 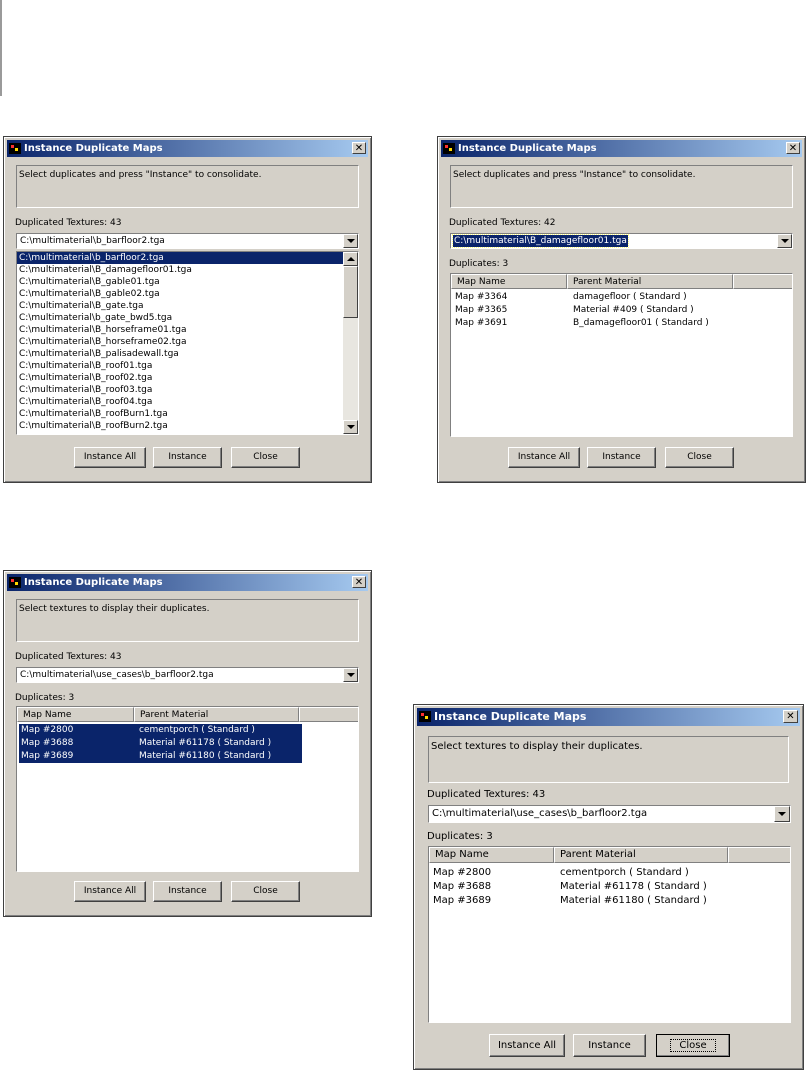 What do you see at coordinates (187, 282) in the screenshot?
I see `dropdown-item: C:\multimaterial\B_gable01.tga` at bounding box center [187, 282].